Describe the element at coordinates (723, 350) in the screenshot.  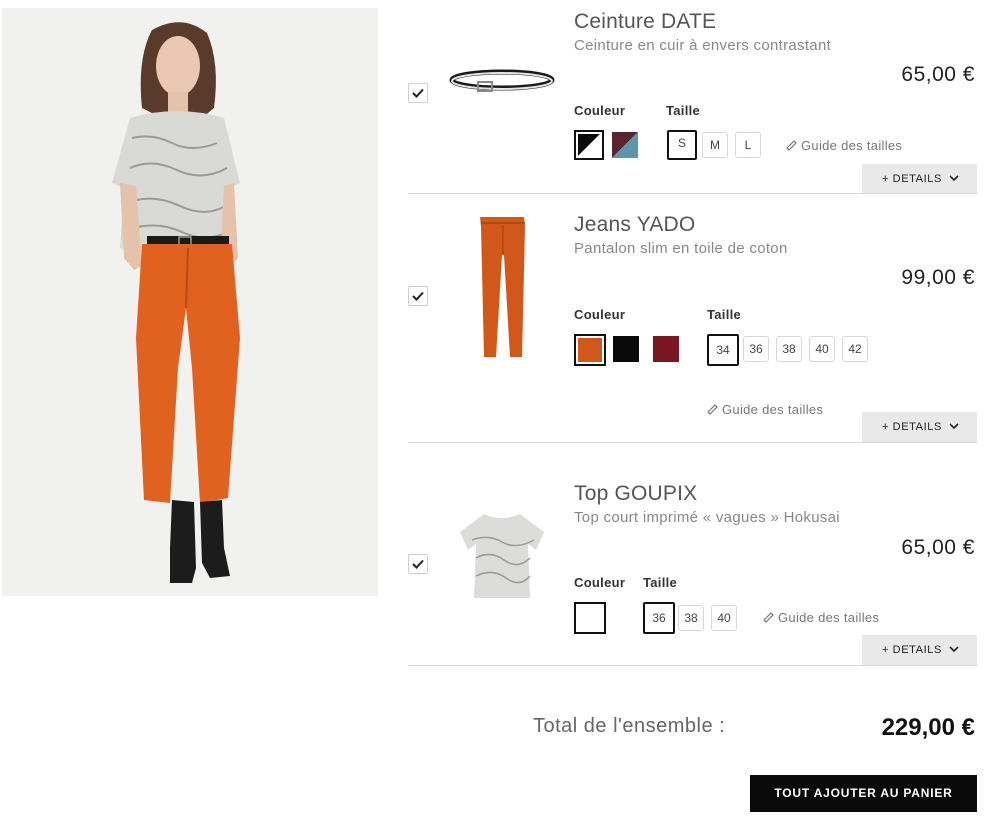
I see `size-option-34: 34` at that location.